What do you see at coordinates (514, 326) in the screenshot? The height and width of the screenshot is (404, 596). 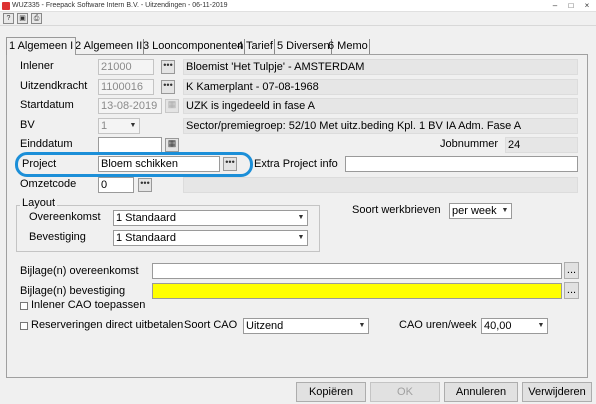 I see `cao-uren-select: 40,00 ▼` at bounding box center [514, 326].